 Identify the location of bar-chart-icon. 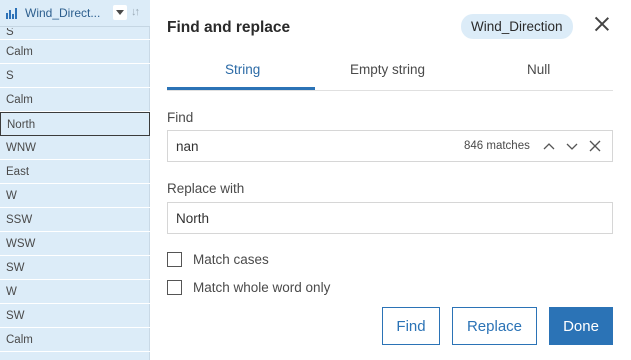
(13, 13).